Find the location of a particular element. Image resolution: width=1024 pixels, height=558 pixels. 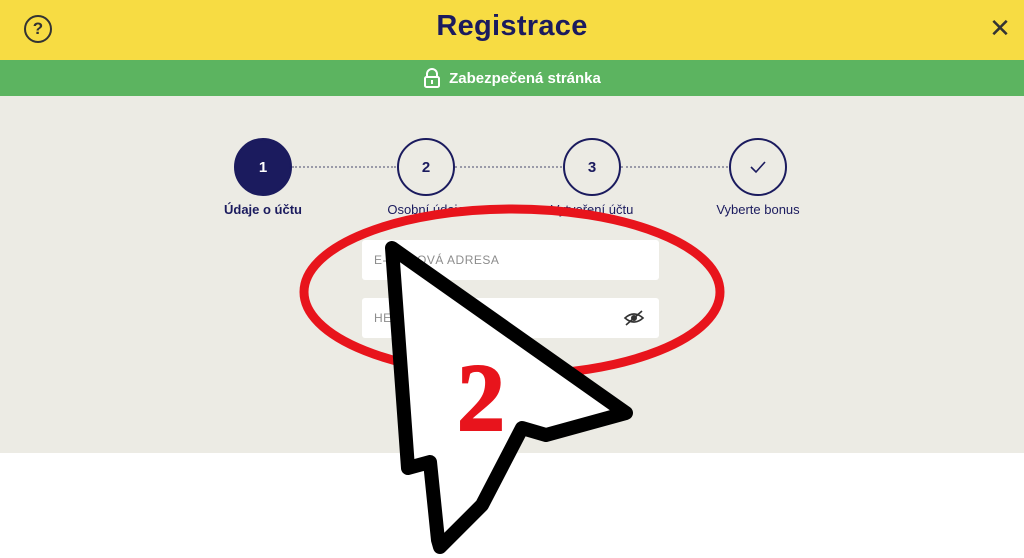

secure-page-banner: Zabezpečená stránka is located at coordinates (512, 78).